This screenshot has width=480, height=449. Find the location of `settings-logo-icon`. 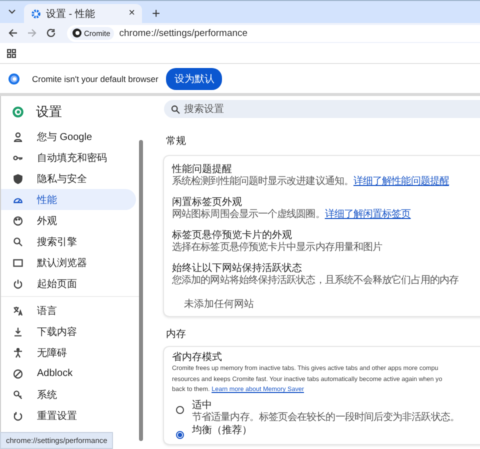

settings-logo-icon is located at coordinates (18, 112).